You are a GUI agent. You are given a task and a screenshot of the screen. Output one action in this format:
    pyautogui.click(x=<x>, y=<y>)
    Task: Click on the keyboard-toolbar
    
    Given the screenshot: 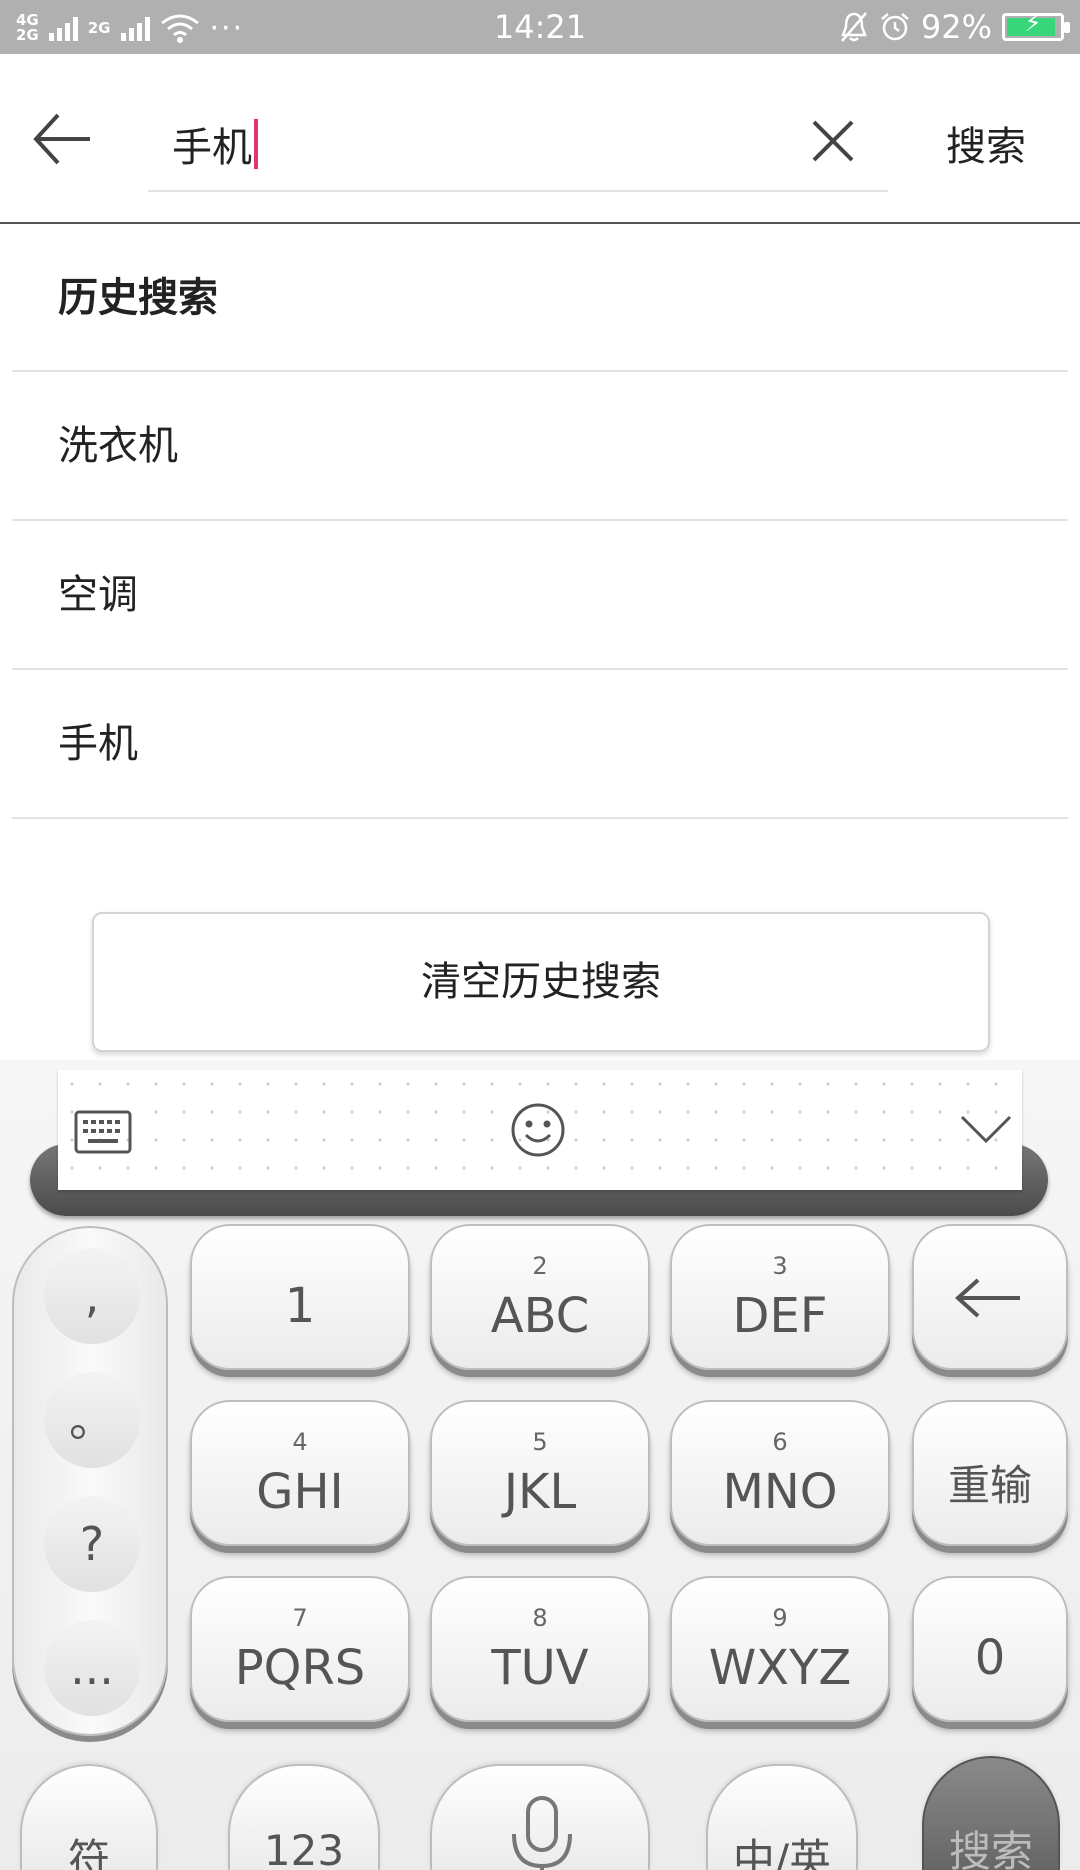 What is the action you would take?
    pyautogui.click(x=540, y=1130)
    